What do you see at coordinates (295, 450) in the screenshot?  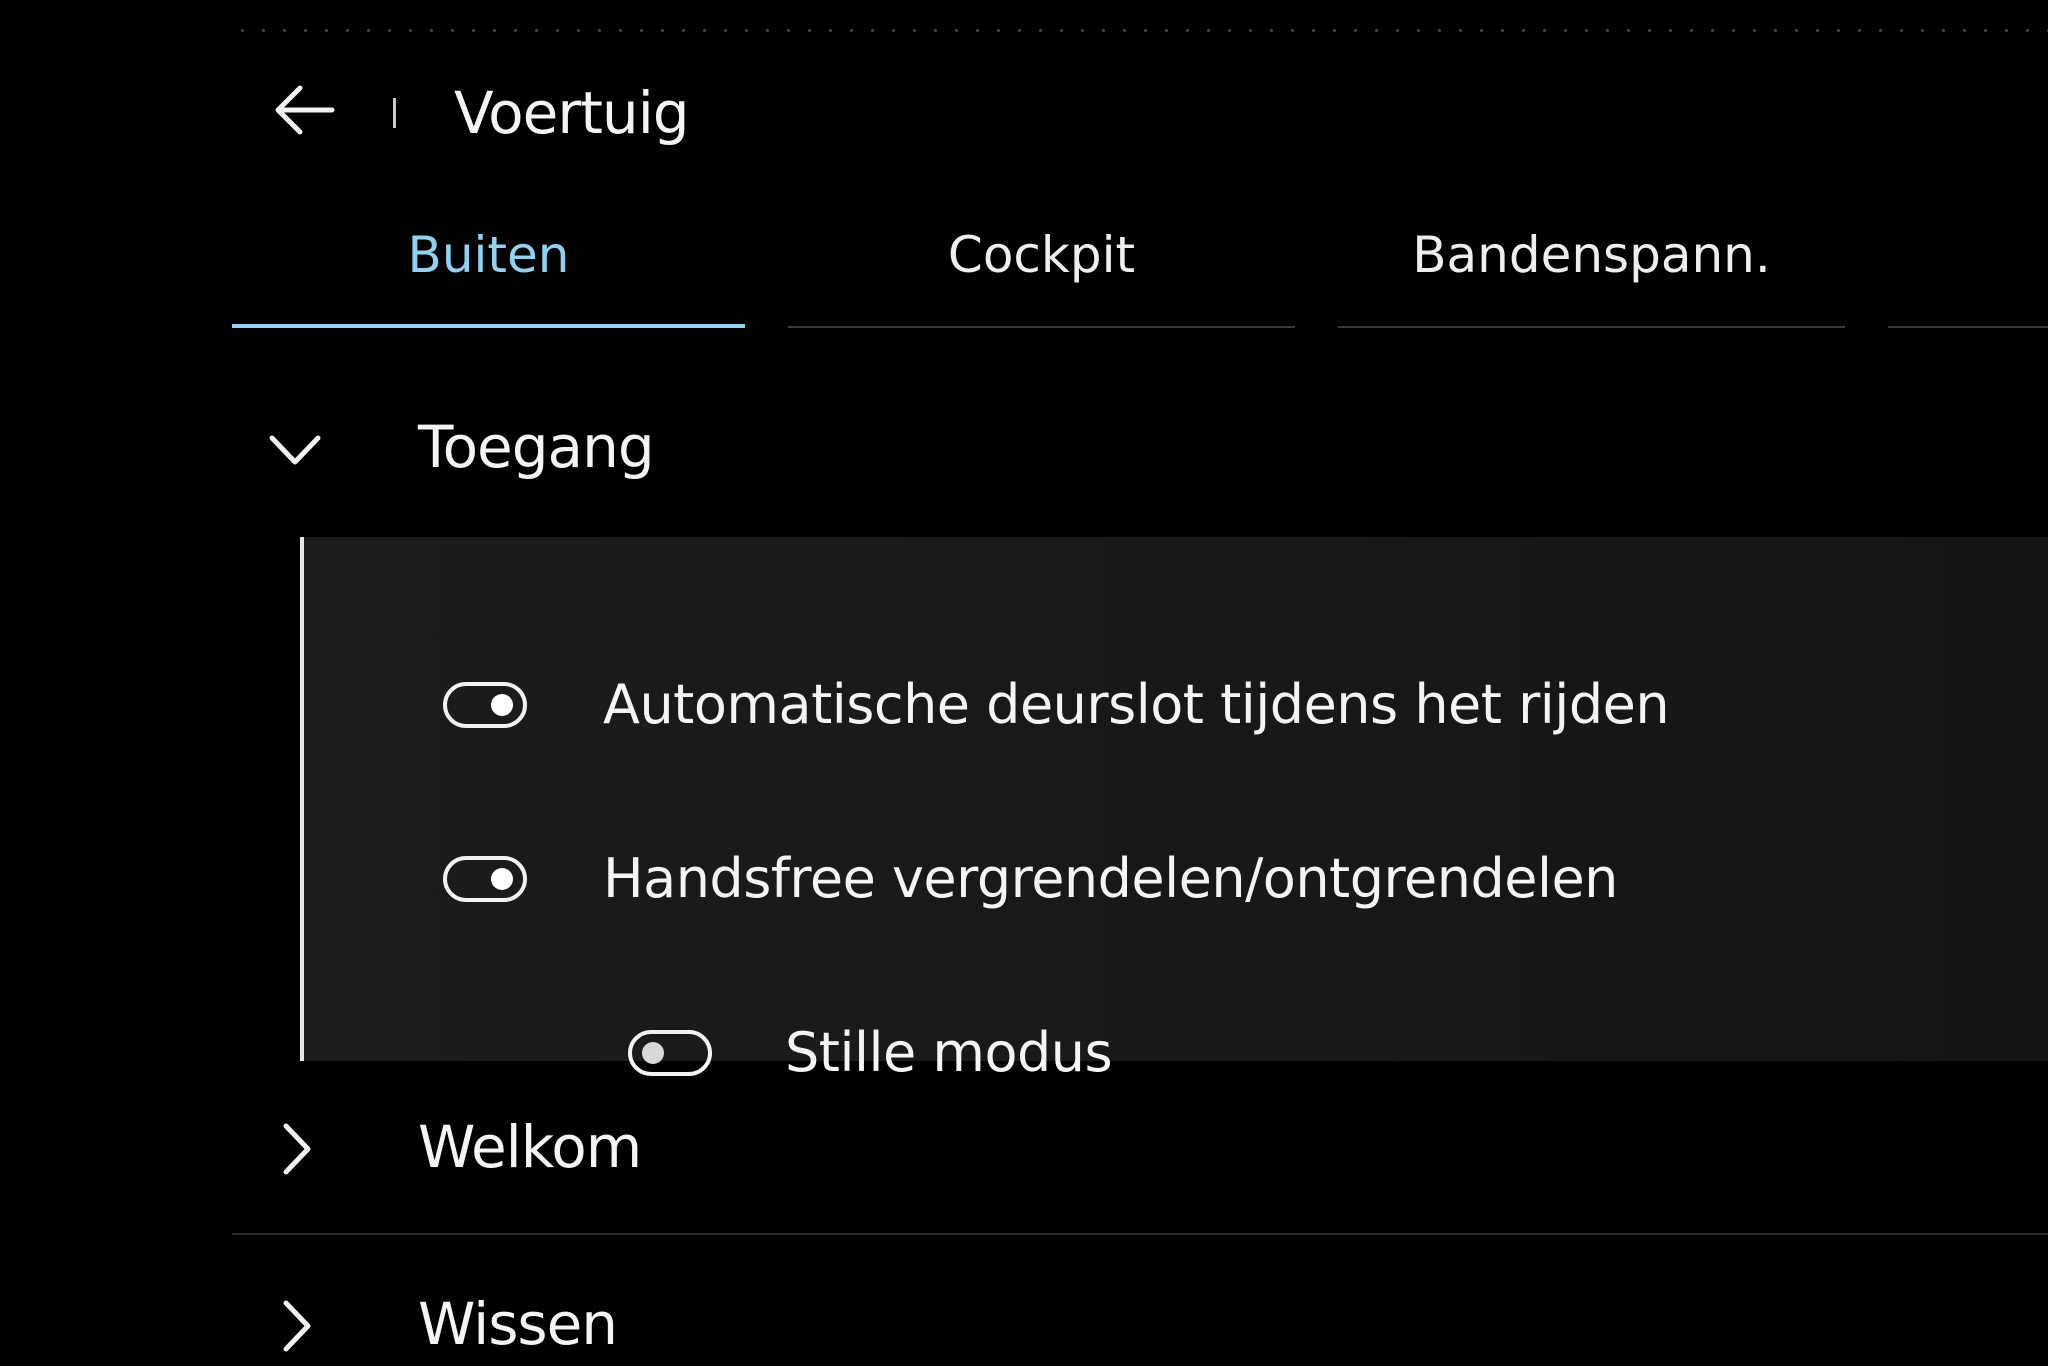 I see `chevron-down-icon` at bounding box center [295, 450].